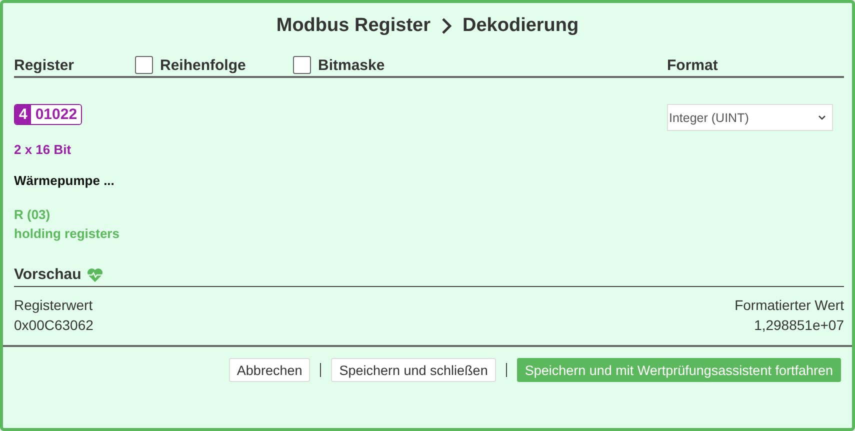  What do you see at coordinates (95, 275) in the screenshot?
I see `heartbeat-icon` at bounding box center [95, 275].